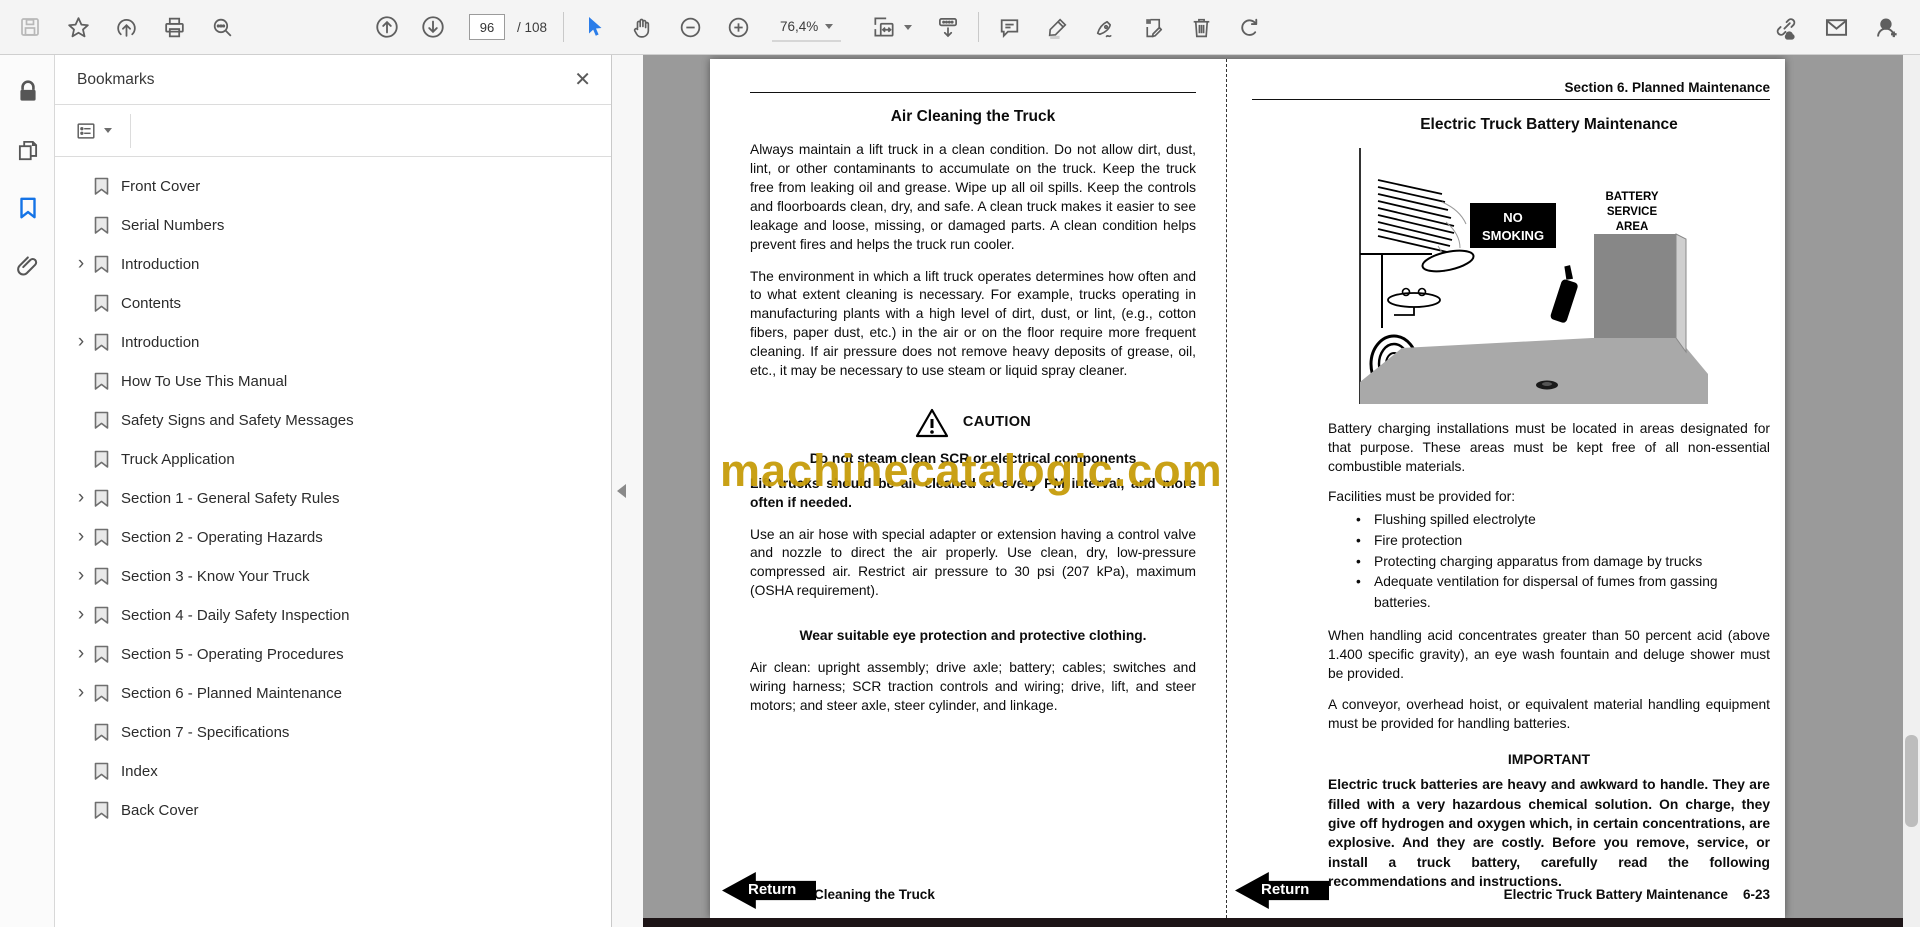 This screenshot has height=927, width=1920. I want to click on bookmark-label: Section 1 - General Safety Rules, so click(230, 498).